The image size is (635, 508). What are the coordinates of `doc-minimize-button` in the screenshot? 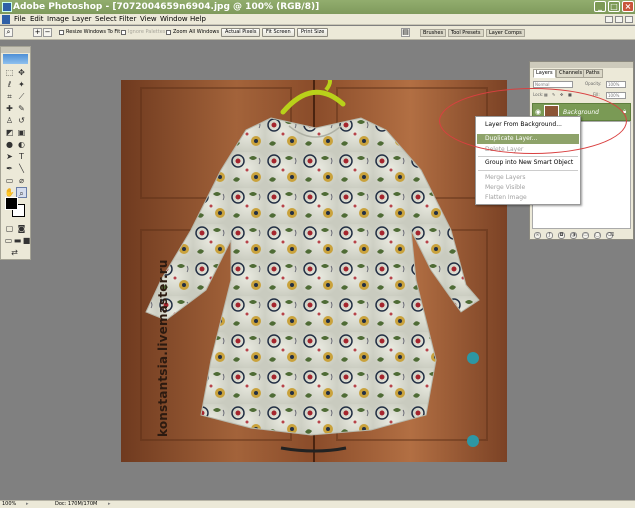 It's located at (609, 19).